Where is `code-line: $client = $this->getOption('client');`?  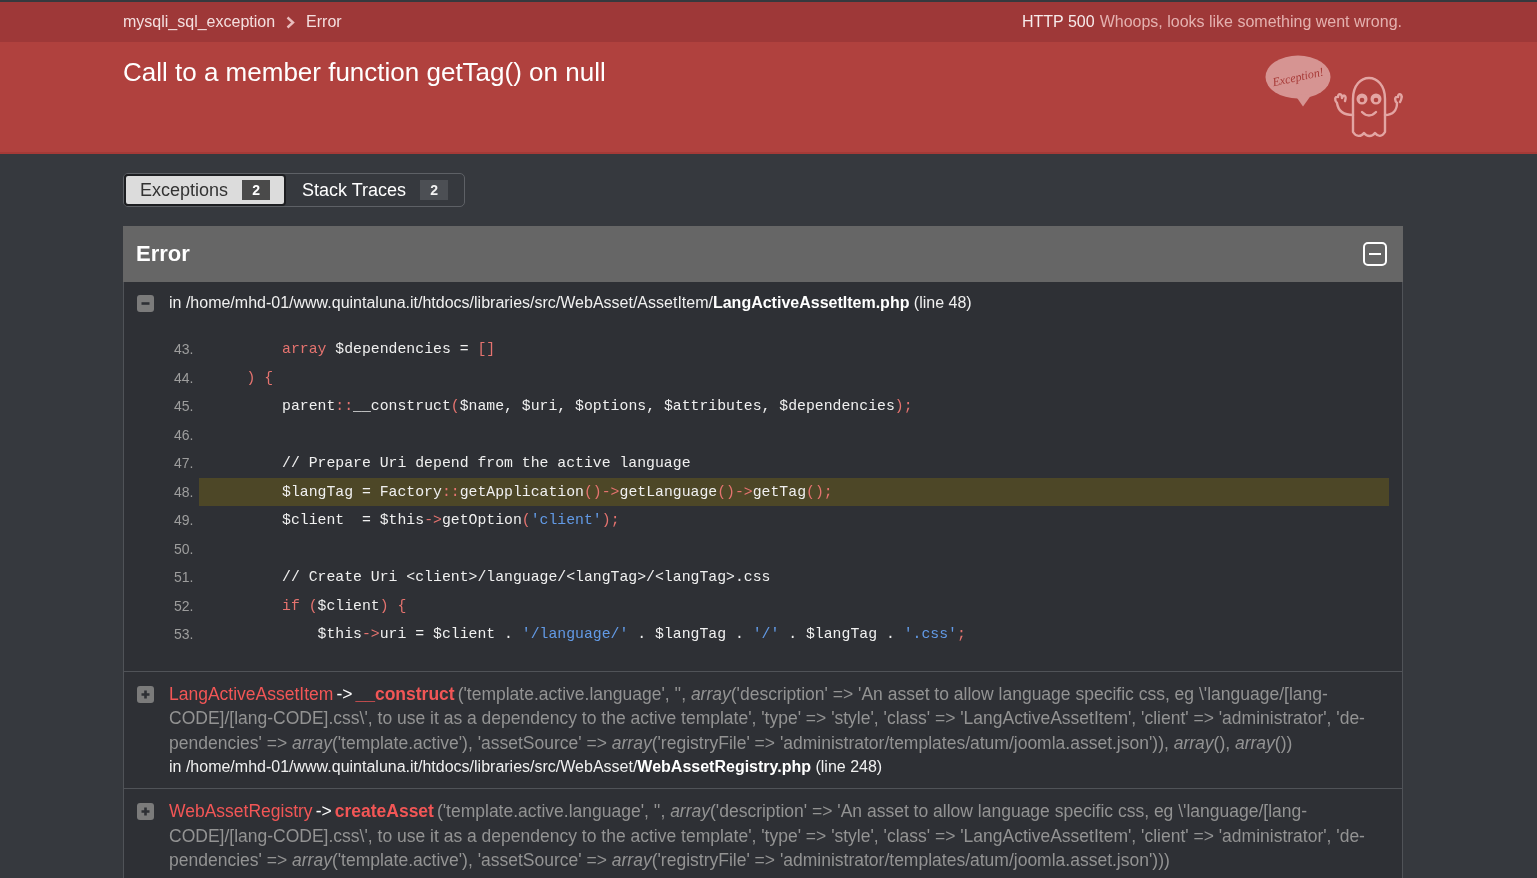
code-line: $client = $this->getOption('client'); is located at coordinates (451, 520).